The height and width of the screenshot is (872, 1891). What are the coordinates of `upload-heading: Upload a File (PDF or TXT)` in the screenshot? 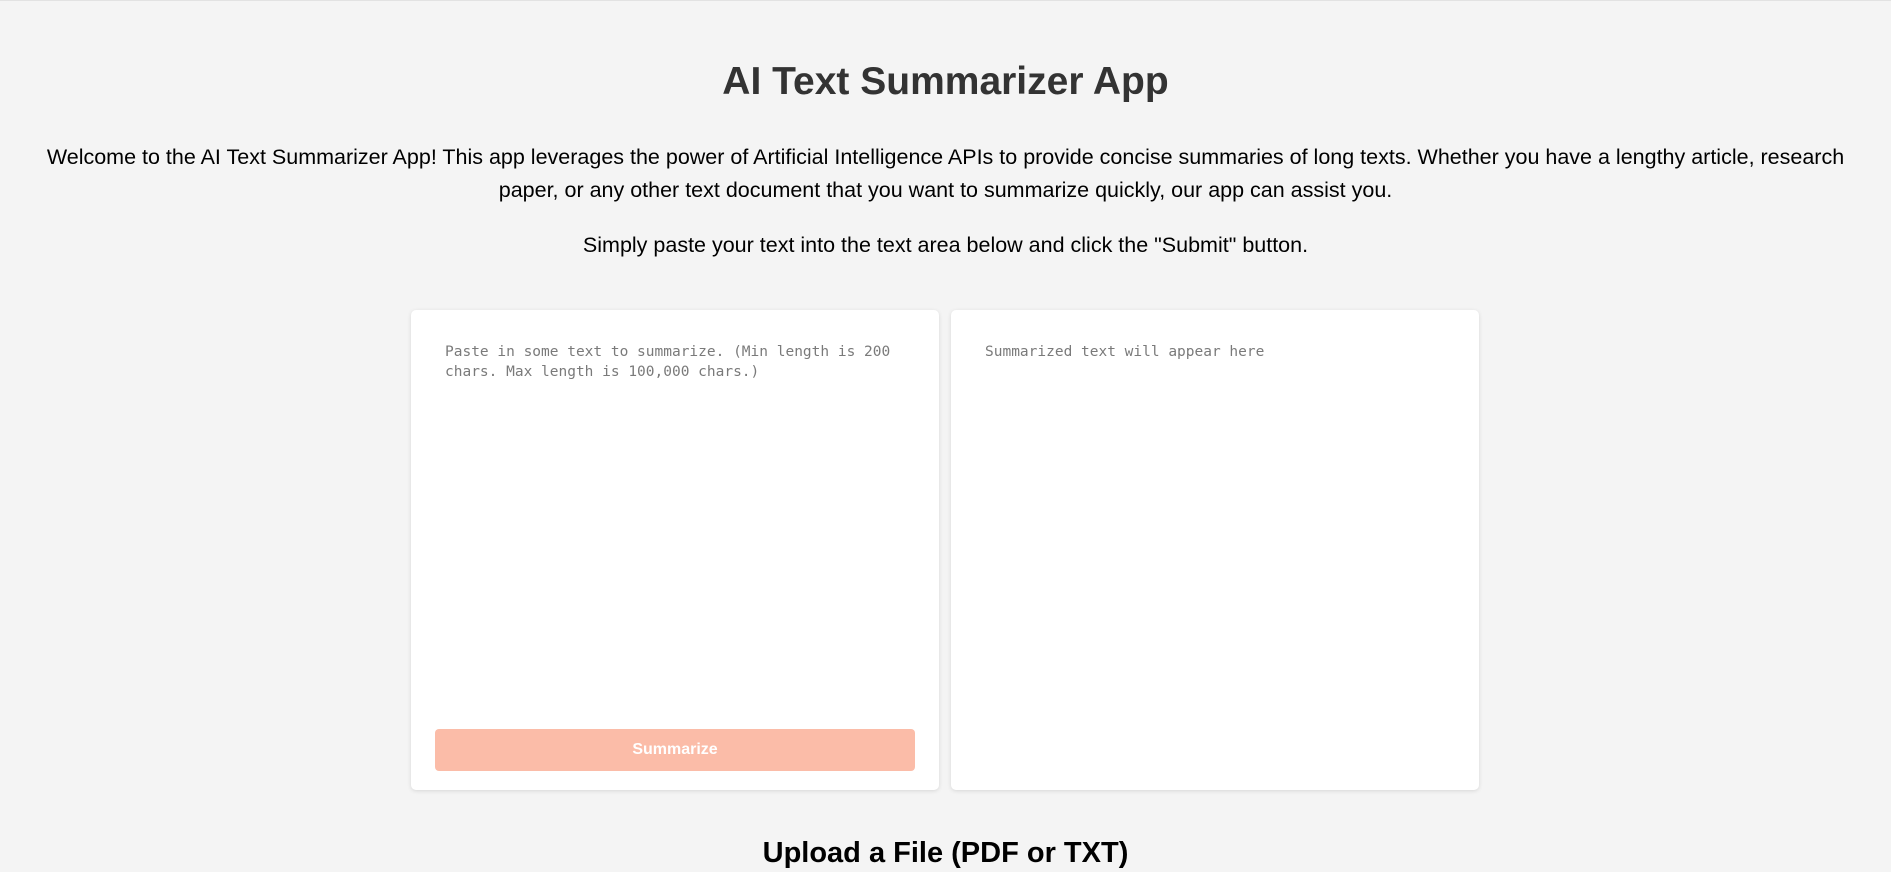 It's located at (945, 853).